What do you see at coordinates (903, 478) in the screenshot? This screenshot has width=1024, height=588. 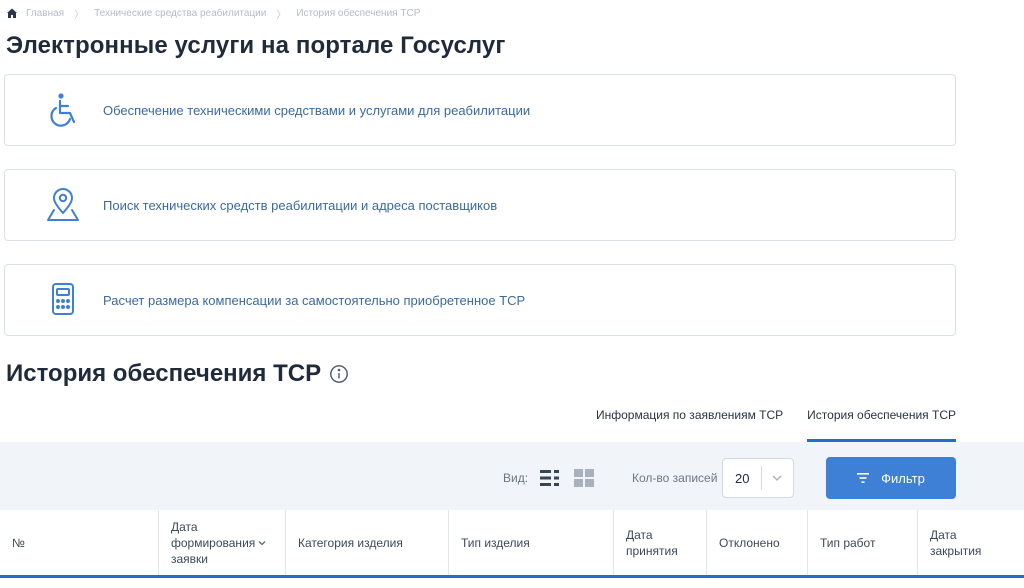 I see `filter-button-label: Фильтр` at bounding box center [903, 478].